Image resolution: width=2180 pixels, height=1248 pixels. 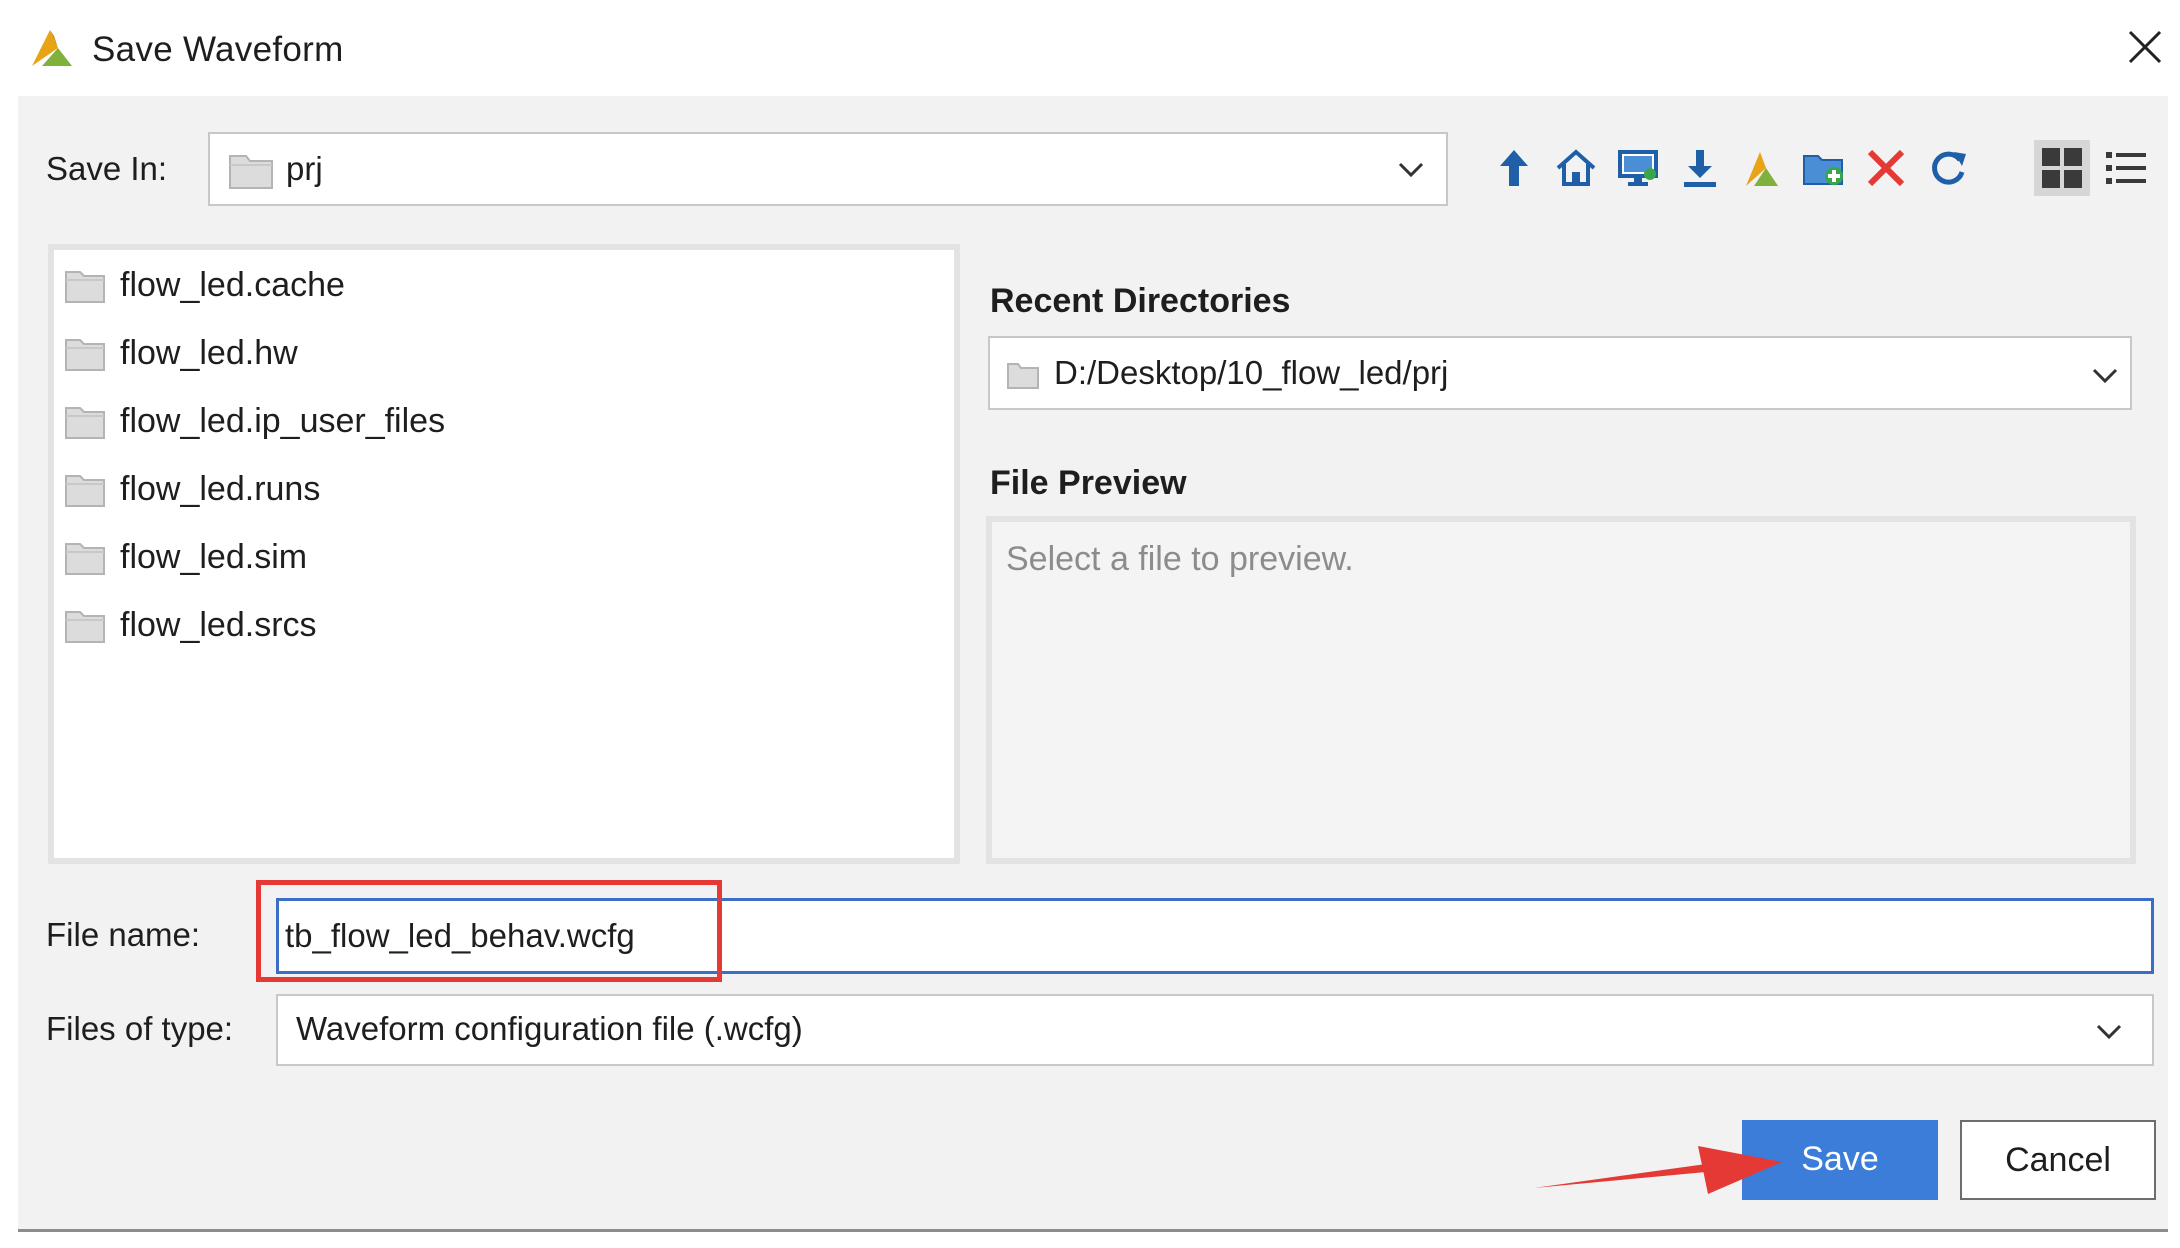 I want to click on list-view-icon, so click(x=2126, y=168).